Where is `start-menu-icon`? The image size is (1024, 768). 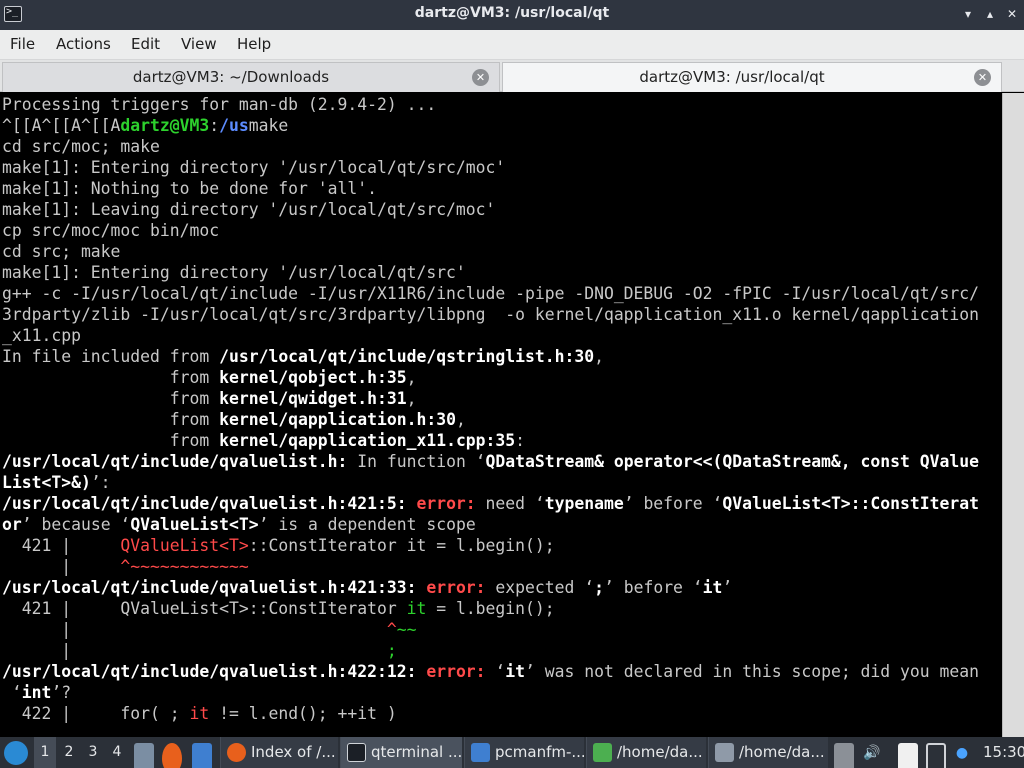 start-menu-icon is located at coordinates (16, 753).